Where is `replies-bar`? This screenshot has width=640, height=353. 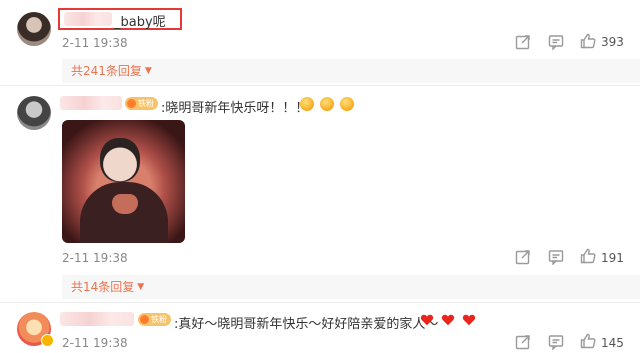
replies-bar is located at coordinates (351, 287).